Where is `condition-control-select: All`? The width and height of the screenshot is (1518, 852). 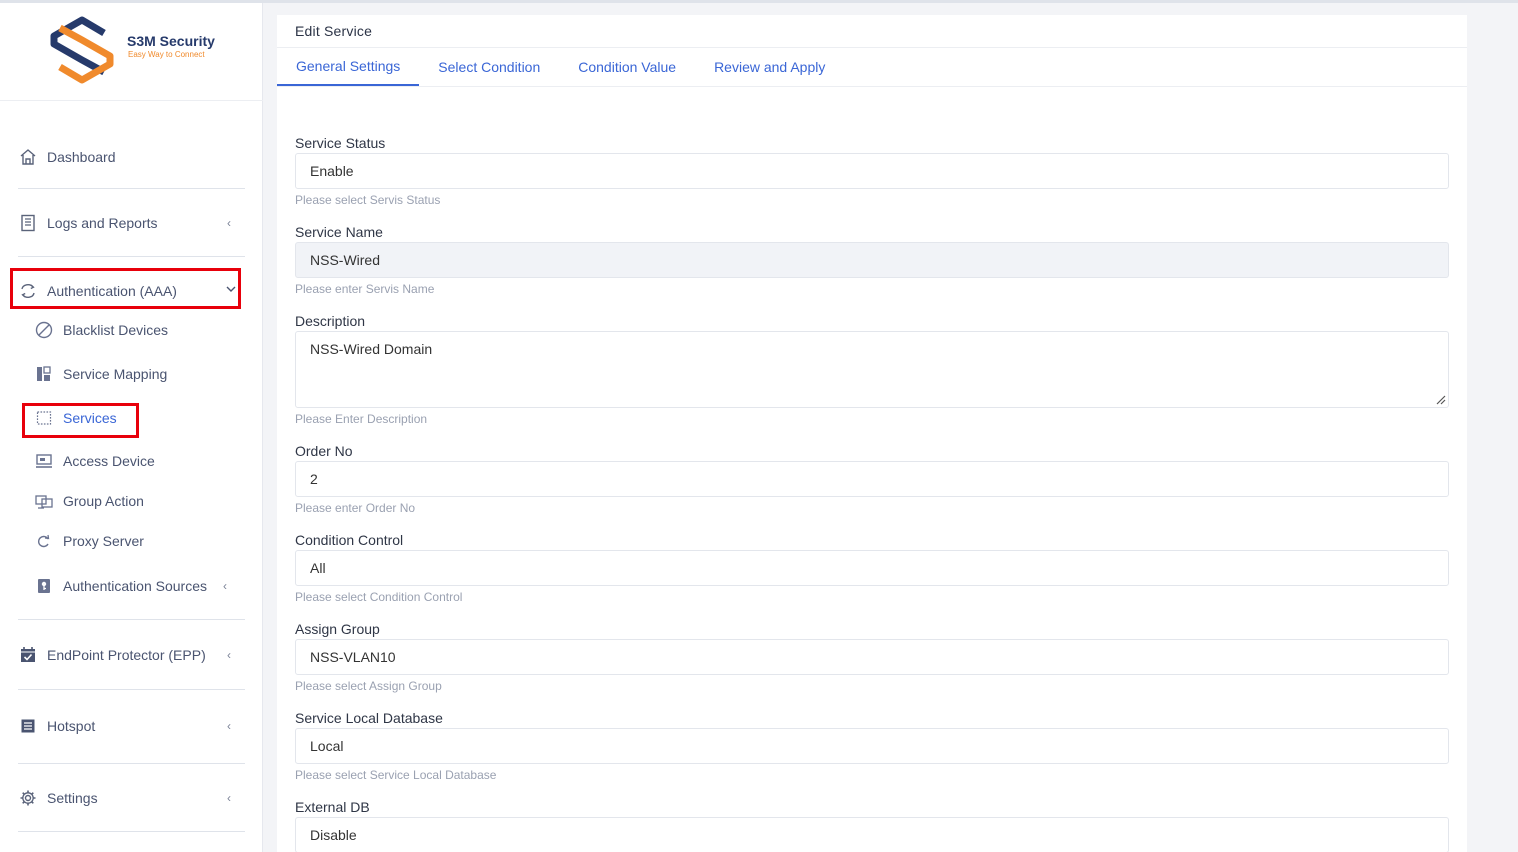
condition-control-select: All is located at coordinates (872, 568).